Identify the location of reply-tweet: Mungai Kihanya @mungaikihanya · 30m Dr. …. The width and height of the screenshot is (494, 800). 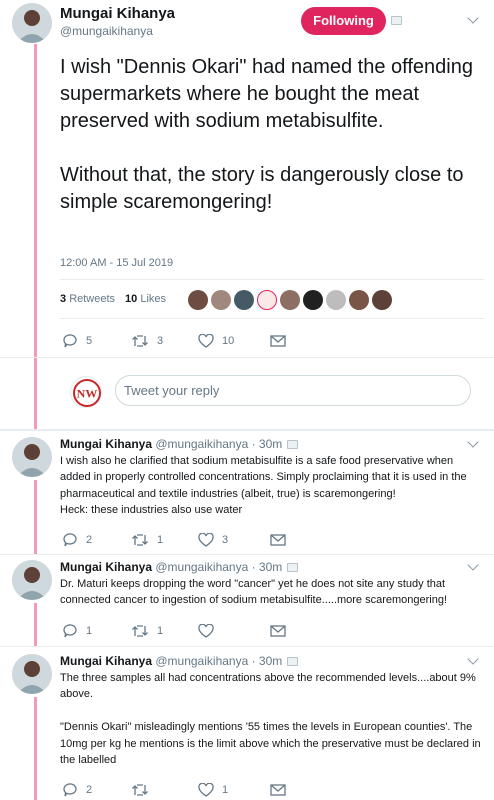
(247, 604).